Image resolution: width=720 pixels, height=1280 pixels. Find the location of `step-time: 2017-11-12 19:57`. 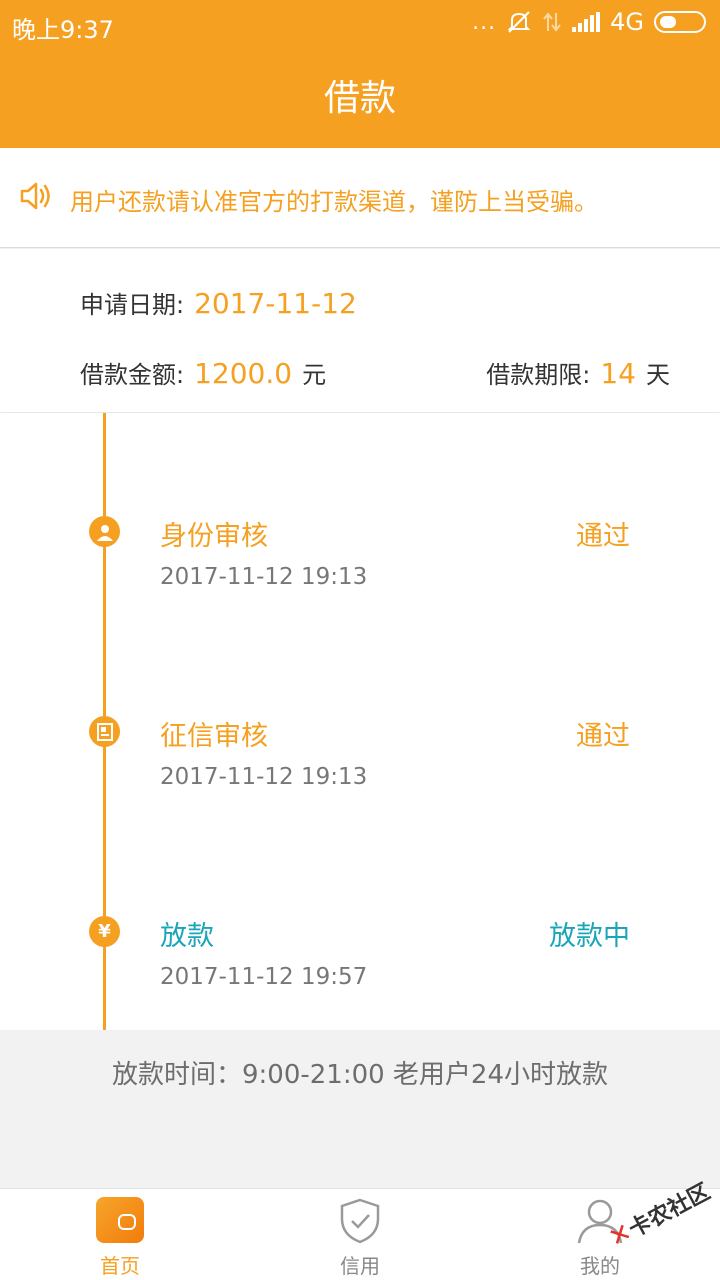

step-time: 2017-11-12 19:57 is located at coordinates (264, 977).